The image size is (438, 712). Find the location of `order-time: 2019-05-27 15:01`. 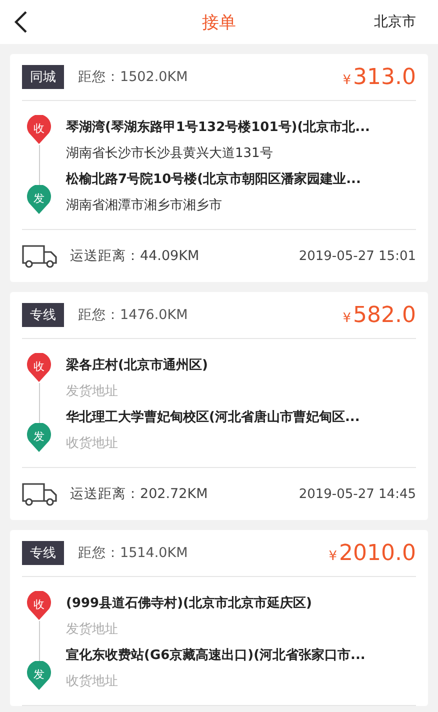

order-time: 2019-05-27 15:01 is located at coordinates (357, 256).